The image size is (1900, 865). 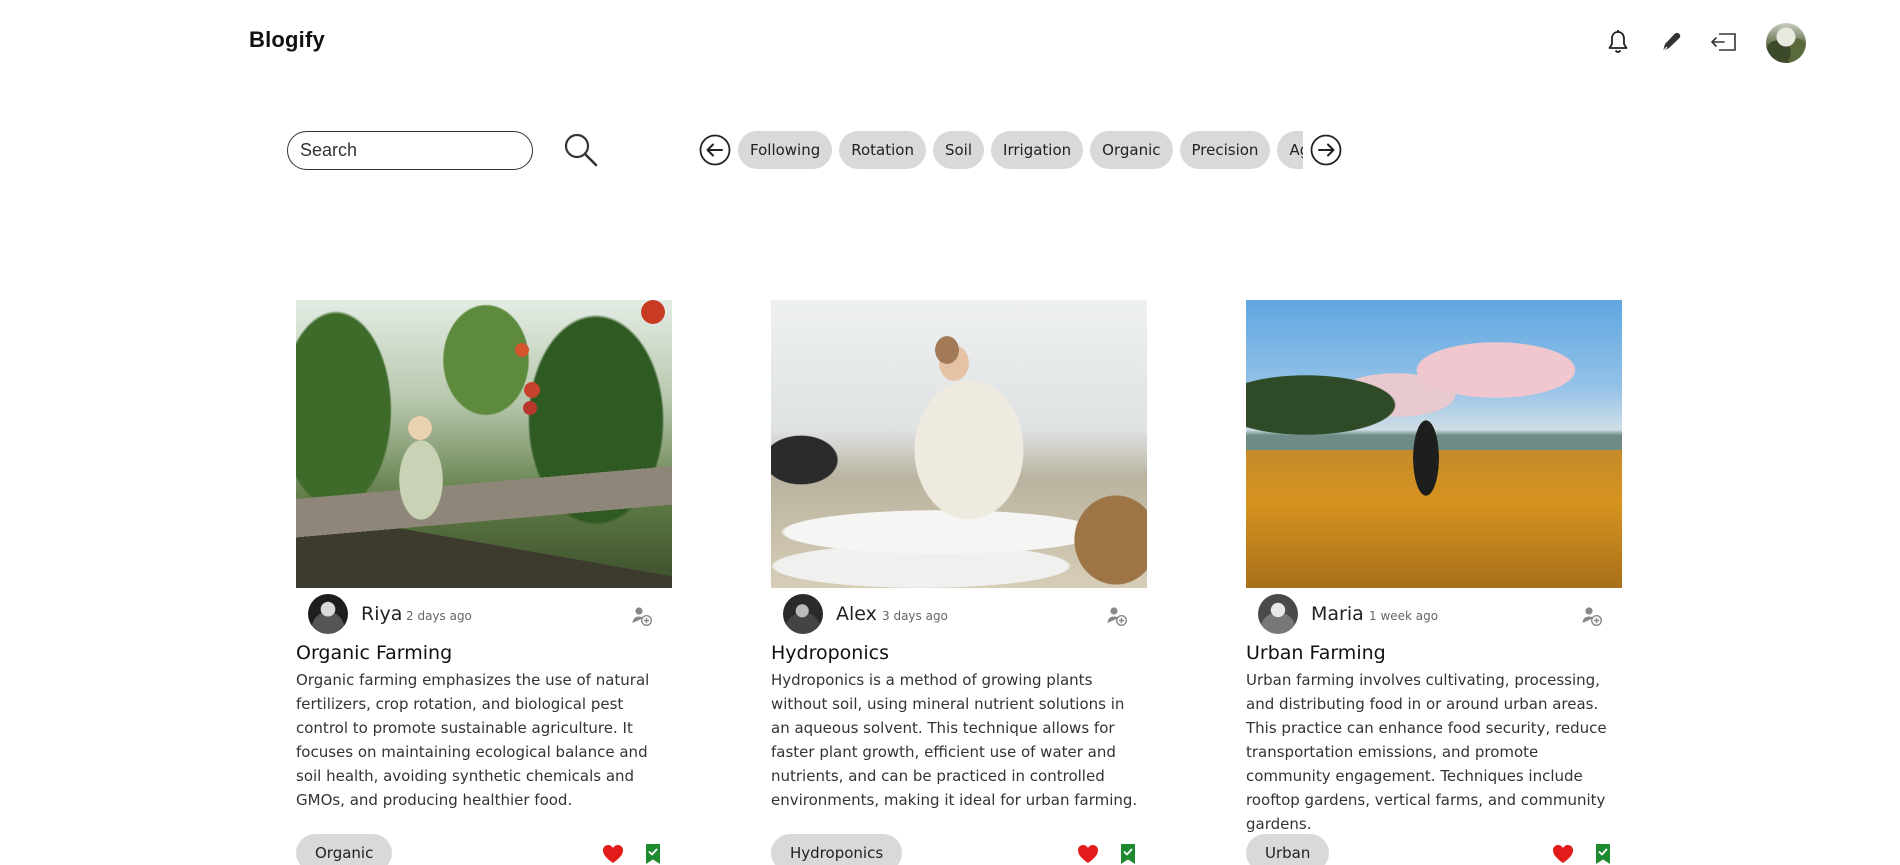 I want to click on post-tag: Hydroponics, so click(x=837, y=849).